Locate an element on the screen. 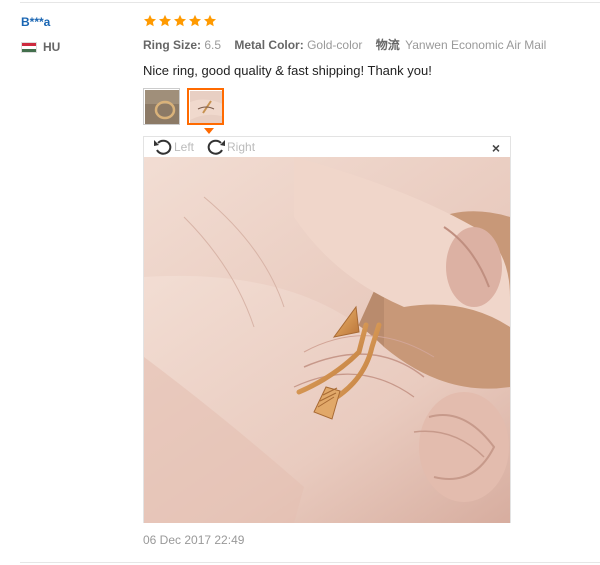 The image size is (600, 565). reviewer-country: HU is located at coordinates (40, 47).